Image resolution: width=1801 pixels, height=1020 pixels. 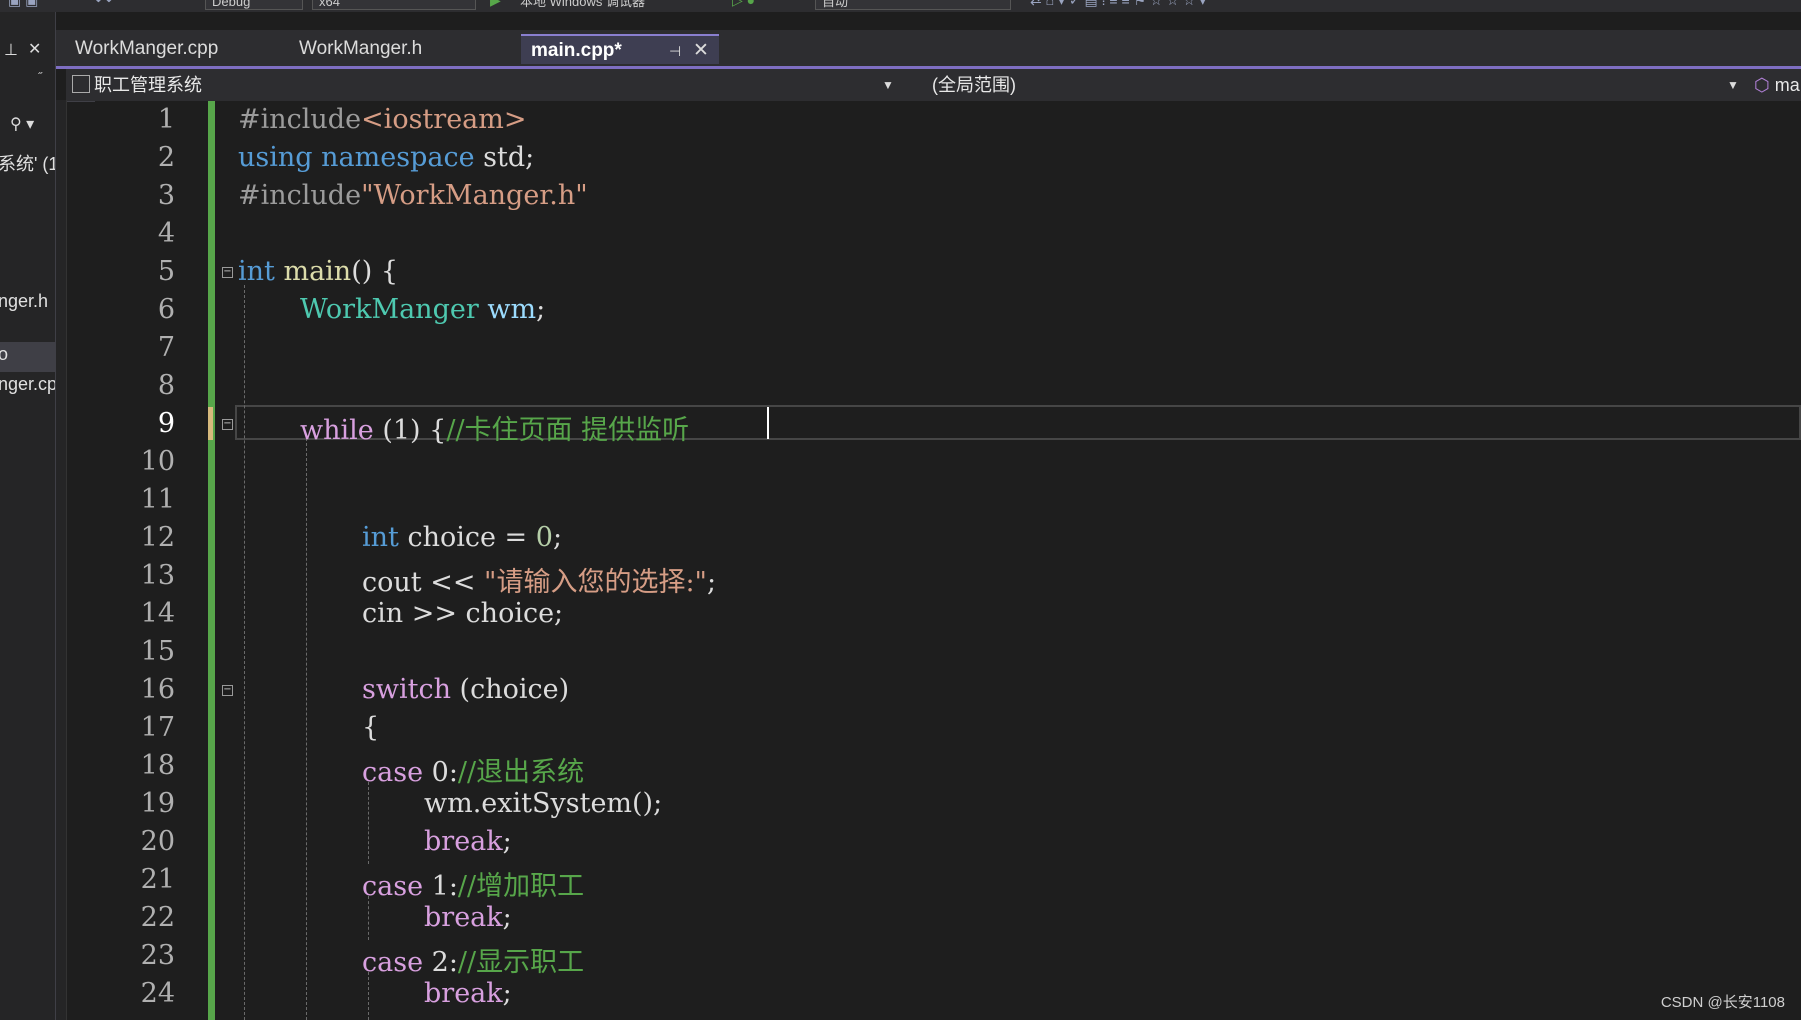 What do you see at coordinates (275, 157) in the screenshot?
I see `keyword: using` at bounding box center [275, 157].